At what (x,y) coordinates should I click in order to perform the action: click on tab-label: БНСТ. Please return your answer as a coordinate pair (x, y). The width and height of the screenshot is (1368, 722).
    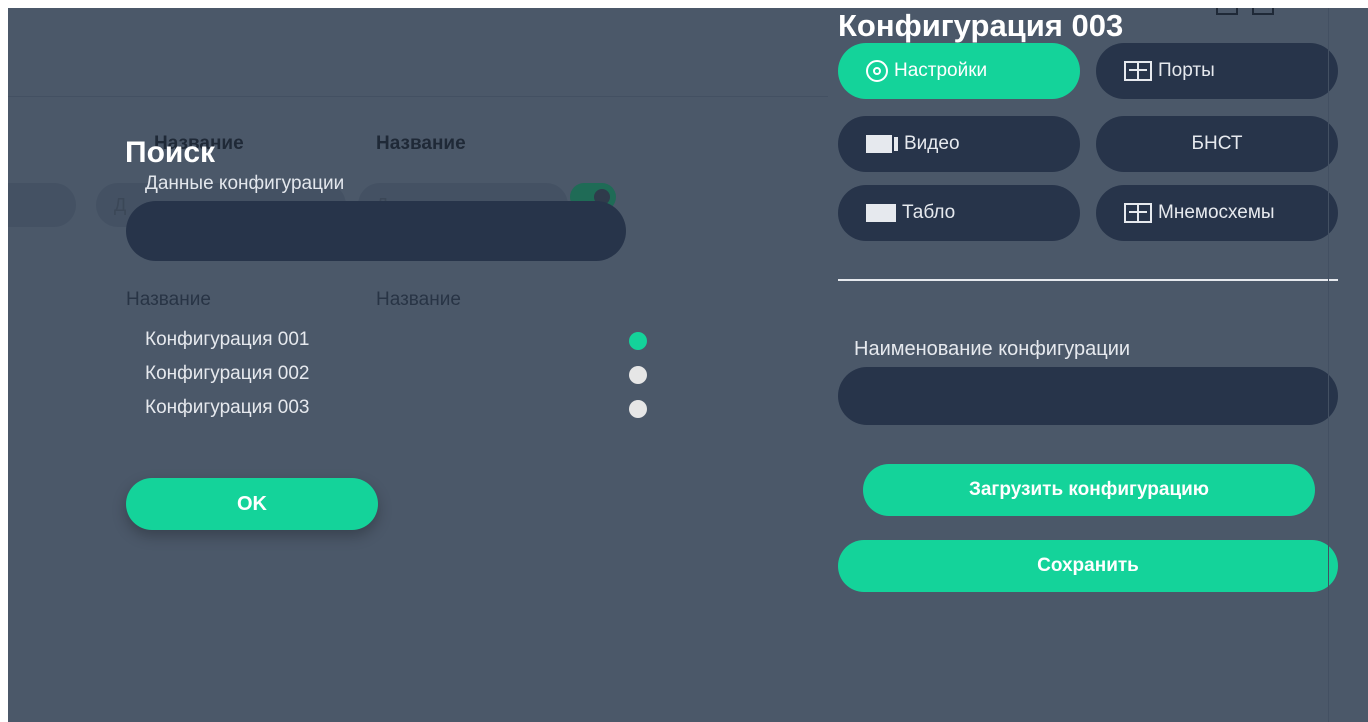
    Looking at the image, I should click on (1217, 143).